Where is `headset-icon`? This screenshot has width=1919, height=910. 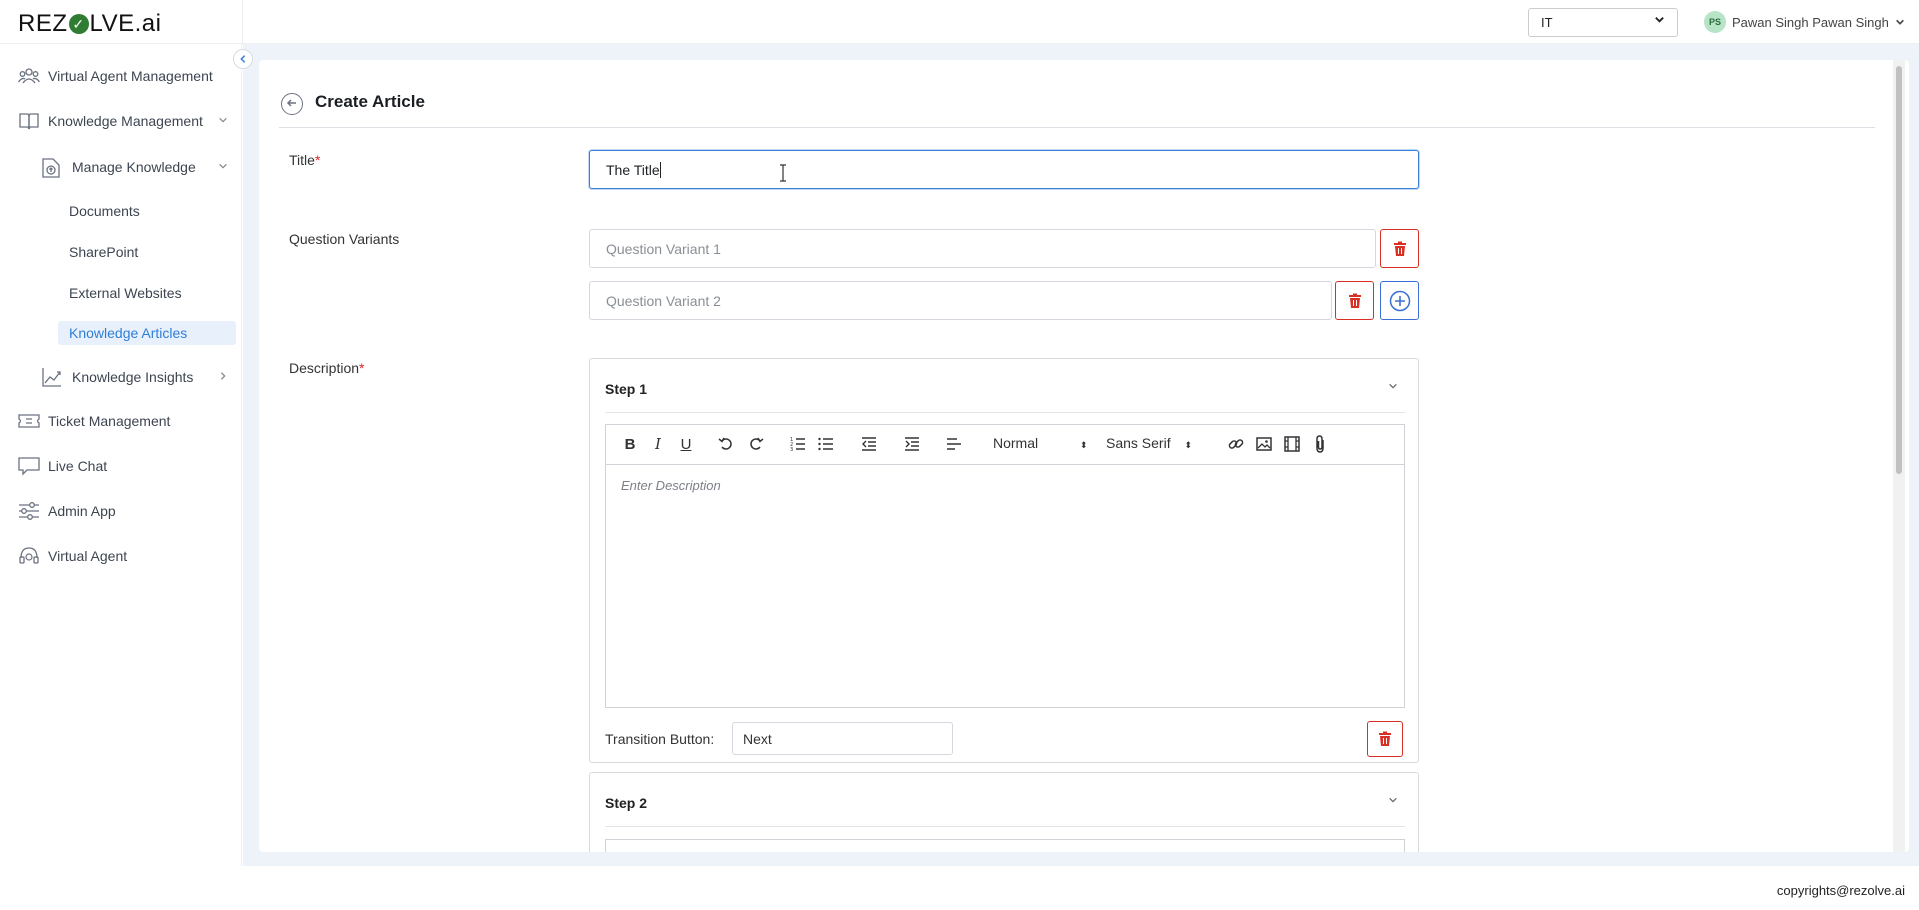
headset-icon is located at coordinates (29, 556).